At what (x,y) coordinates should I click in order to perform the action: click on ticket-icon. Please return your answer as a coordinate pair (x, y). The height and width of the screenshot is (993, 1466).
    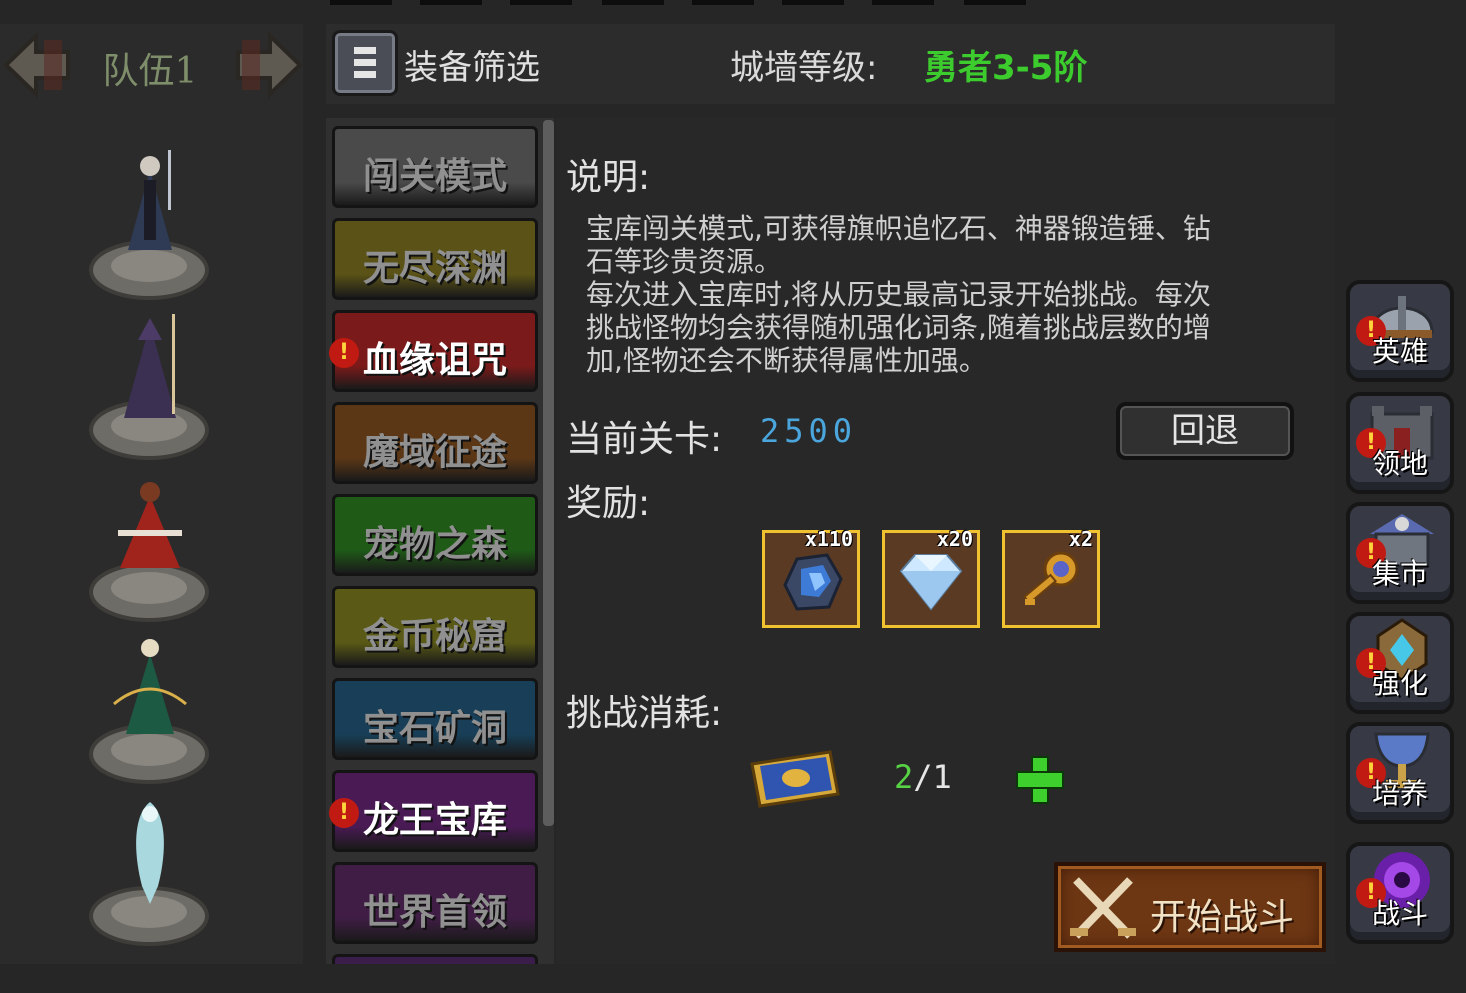
    Looking at the image, I should click on (795, 779).